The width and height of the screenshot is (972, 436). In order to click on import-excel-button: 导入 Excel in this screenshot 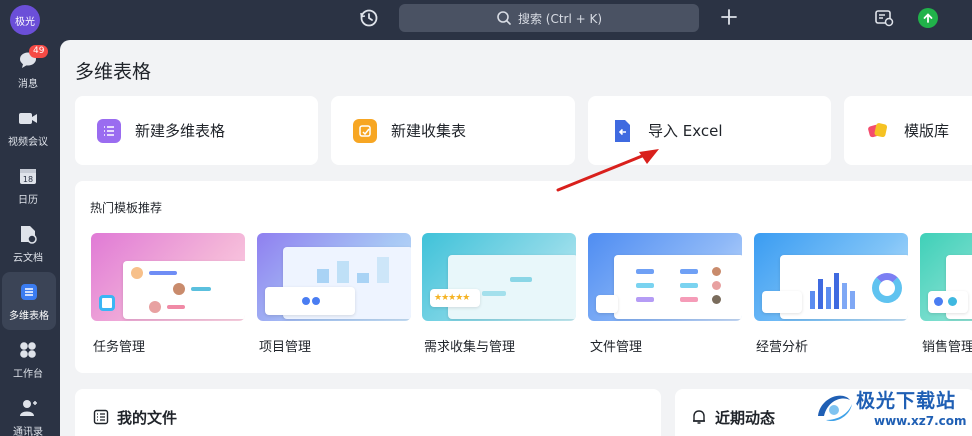, I will do `click(709, 130)`.